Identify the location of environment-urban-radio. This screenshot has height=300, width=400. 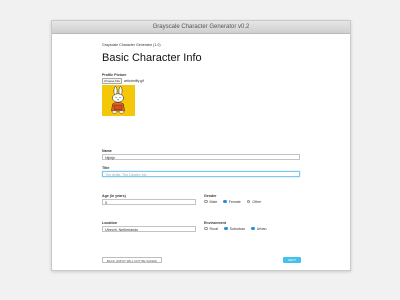
(253, 228).